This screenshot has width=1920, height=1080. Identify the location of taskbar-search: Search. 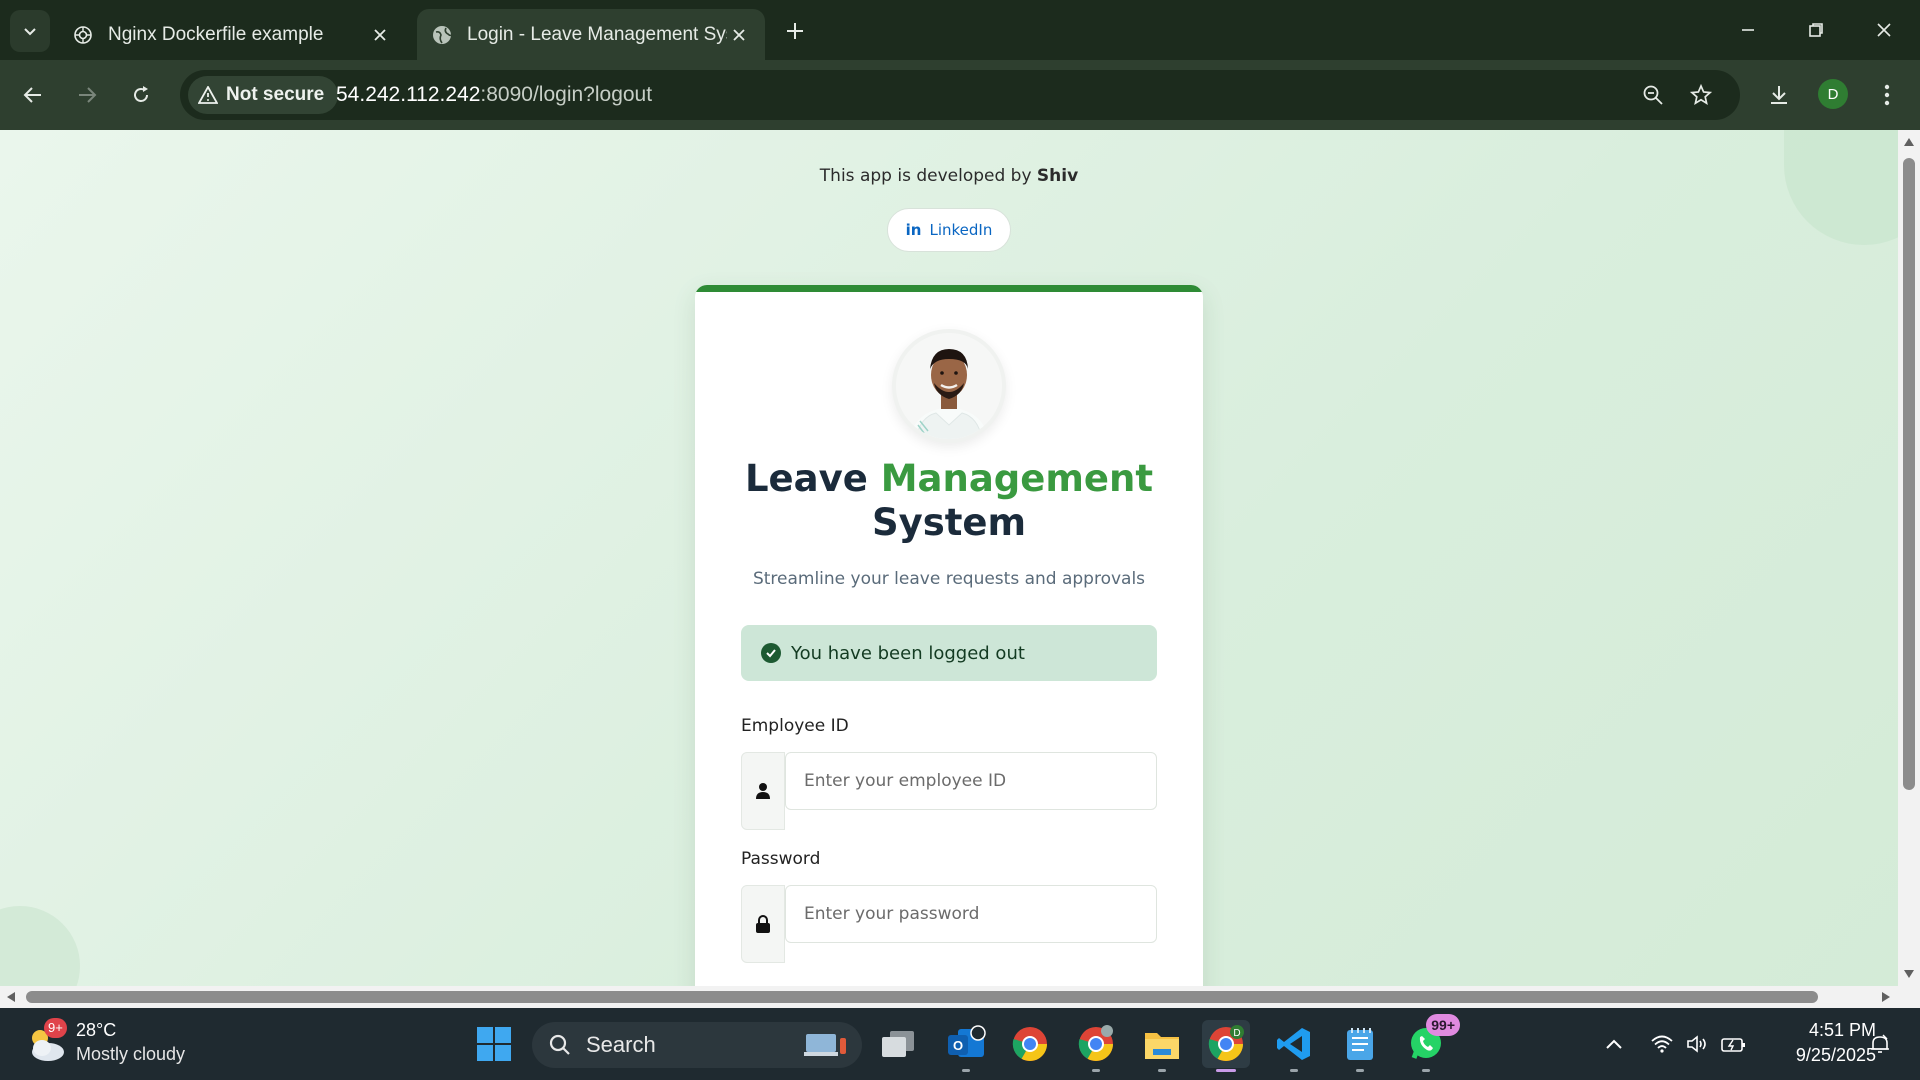
(697, 1045).